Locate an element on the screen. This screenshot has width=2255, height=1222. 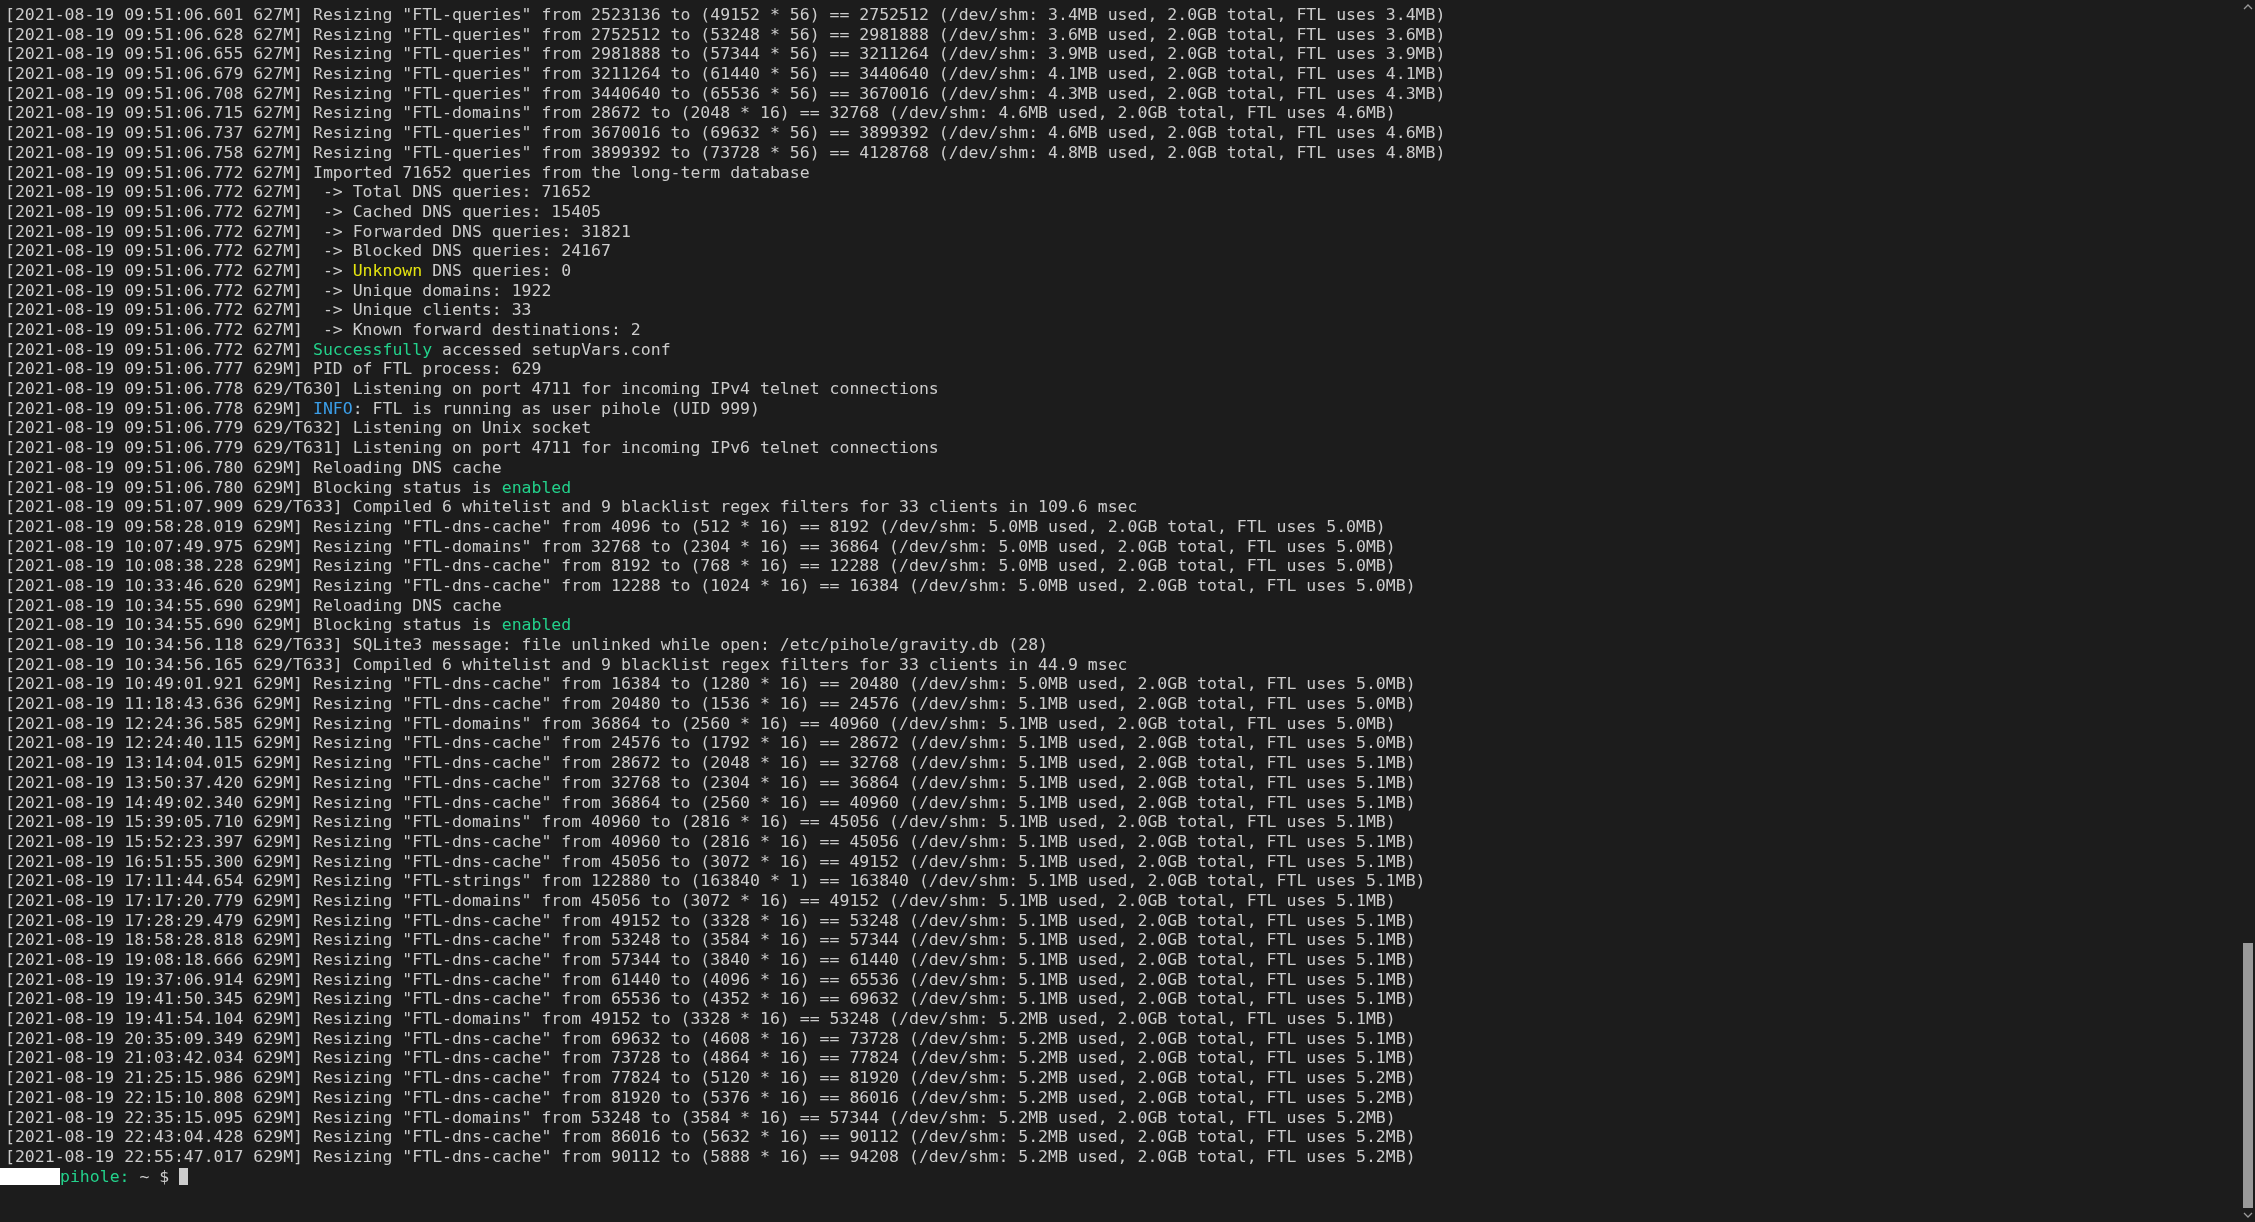
log-line: [2021-08-19 10:07:49.975 629M] Resizing "FTL-domains" from 32768 to (2304 * 16) == 36864 (/dev/shm: 5.0MB used, 2.0GB total, FTL uses 5.0MB) is located at coordinates (700, 546).